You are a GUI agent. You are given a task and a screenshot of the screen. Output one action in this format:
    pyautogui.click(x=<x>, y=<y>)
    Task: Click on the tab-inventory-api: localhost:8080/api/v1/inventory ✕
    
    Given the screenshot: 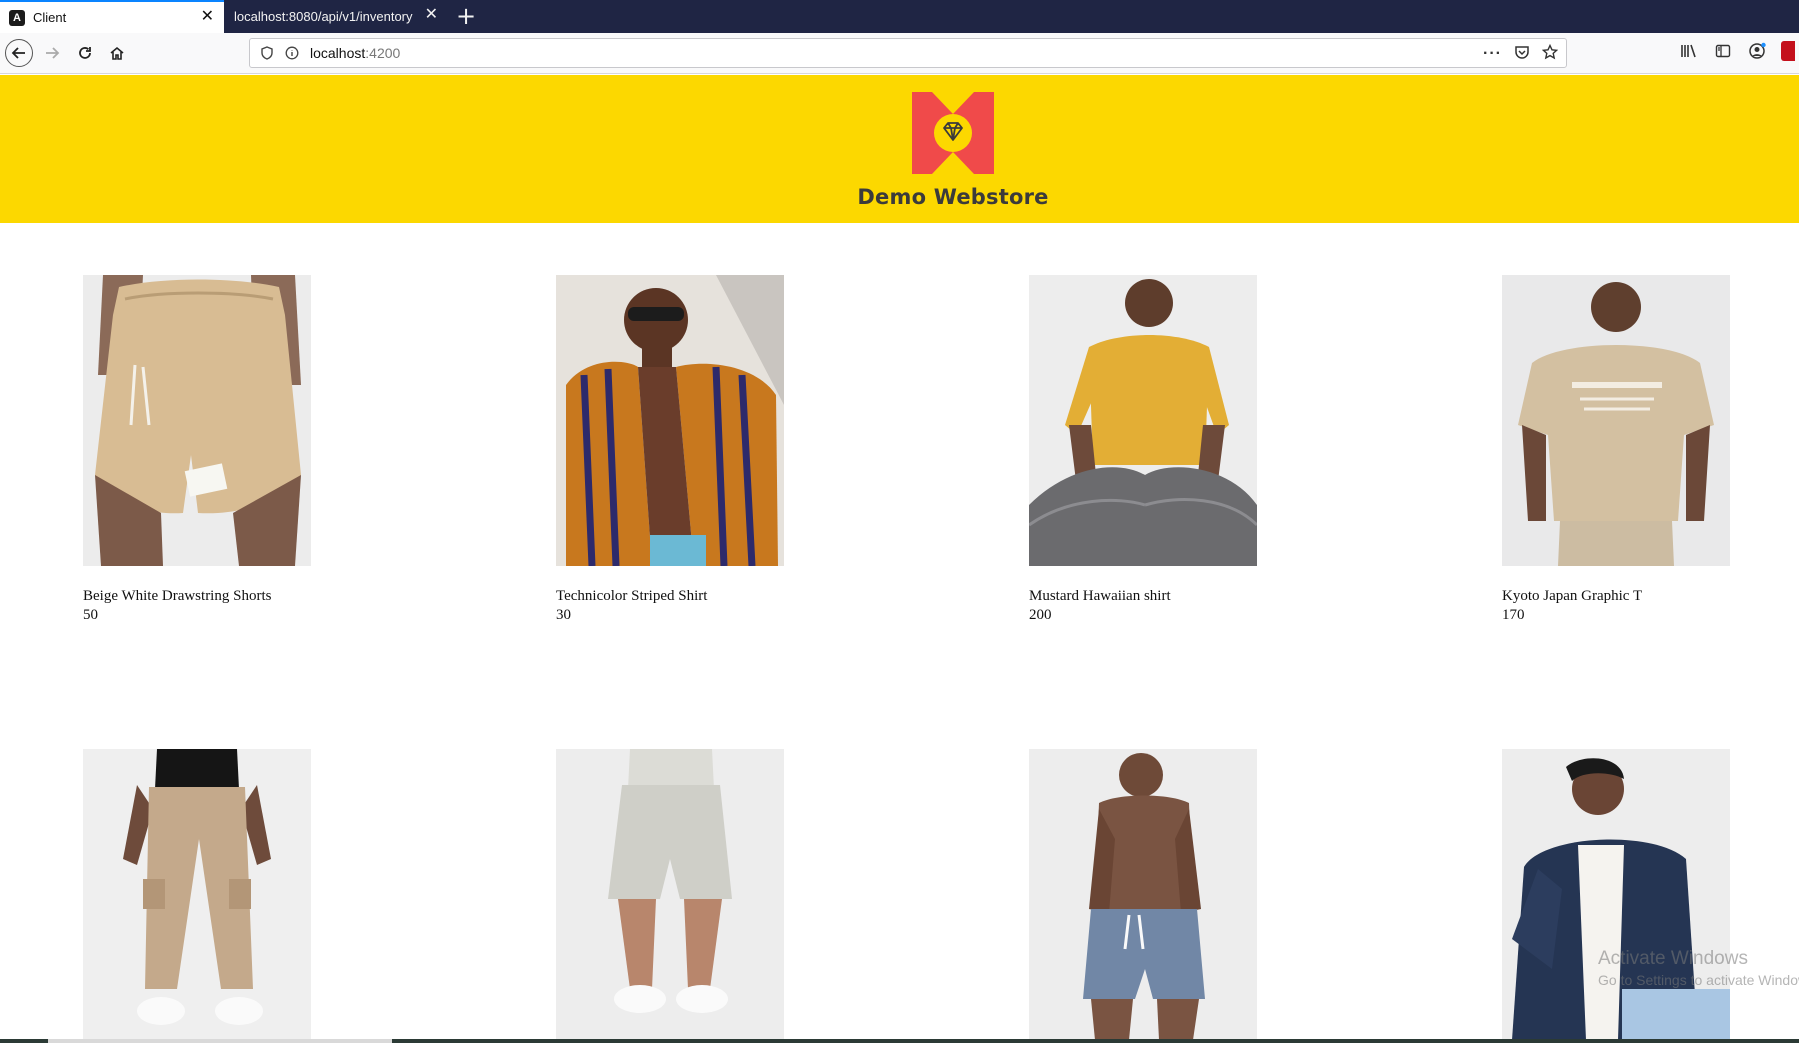 What is the action you would take?
    pyautogui.click(x=336, y=16)
    